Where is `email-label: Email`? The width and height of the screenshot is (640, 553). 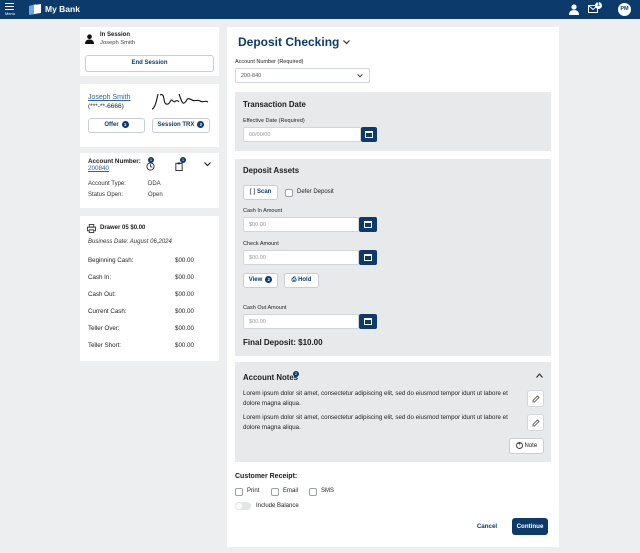
email-label: Email is located at coordinates (291, 491).